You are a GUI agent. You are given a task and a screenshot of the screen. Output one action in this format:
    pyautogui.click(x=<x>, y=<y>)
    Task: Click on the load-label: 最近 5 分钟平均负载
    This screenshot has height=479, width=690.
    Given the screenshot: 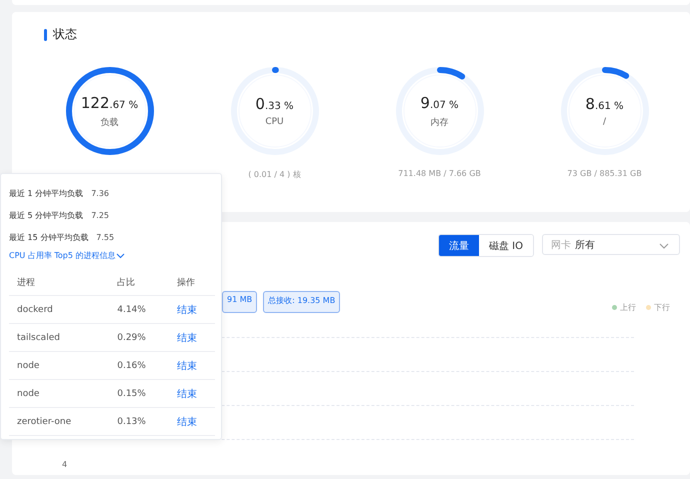 What is the action you would take?
    pyautogui.click(x=46, y=215)
    